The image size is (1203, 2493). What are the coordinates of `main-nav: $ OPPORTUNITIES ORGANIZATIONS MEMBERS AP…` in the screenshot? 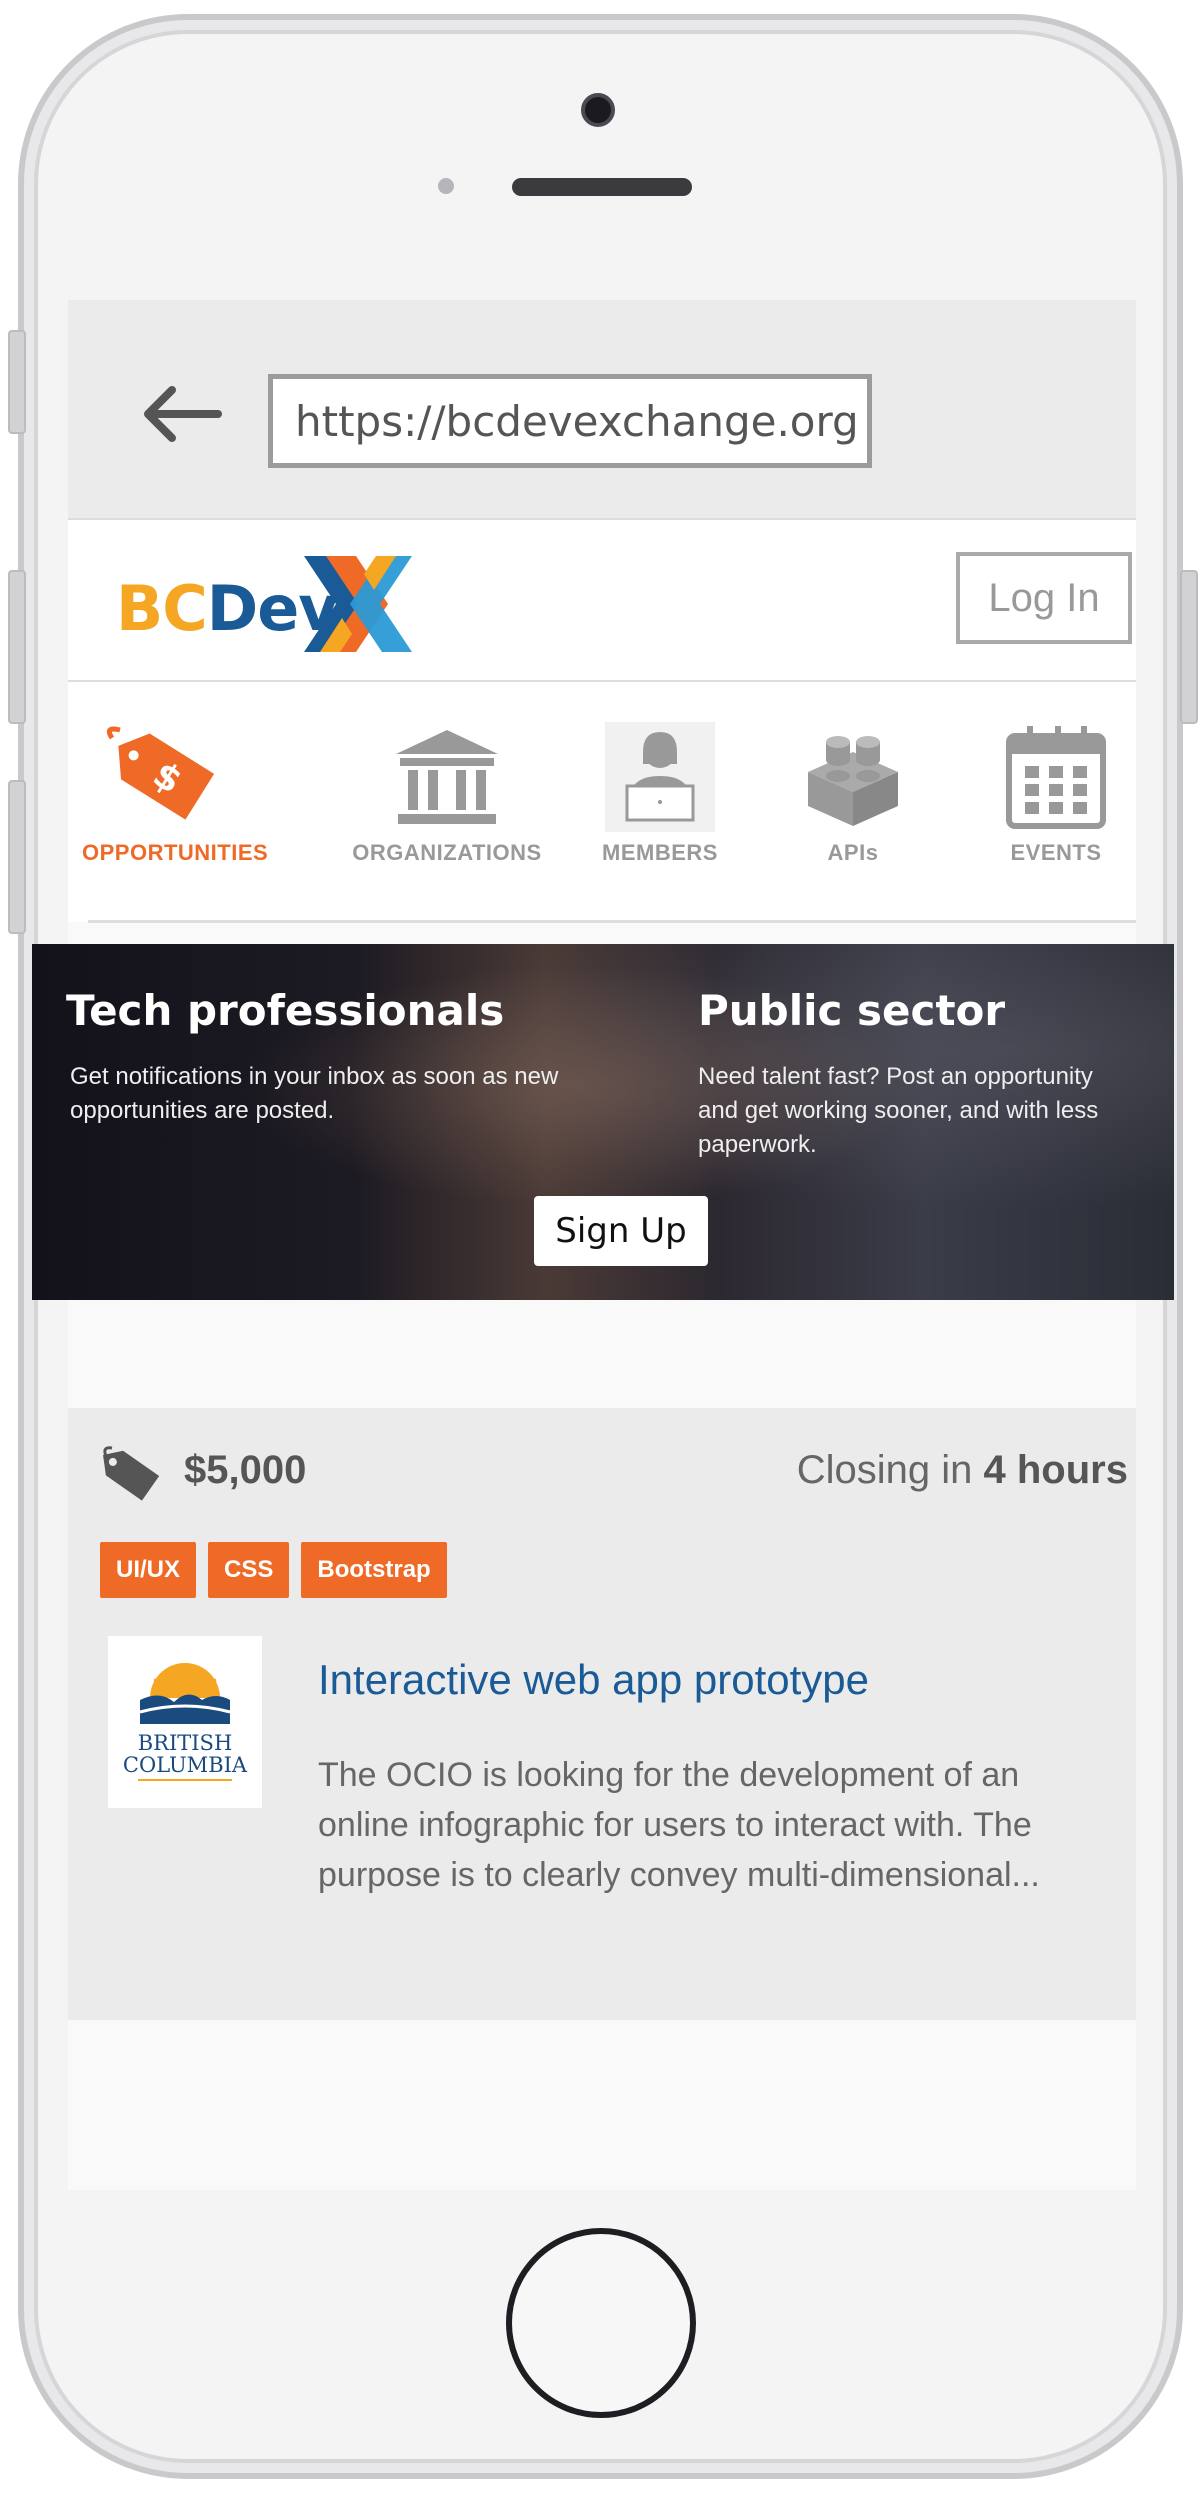 It's located at (602, 802).